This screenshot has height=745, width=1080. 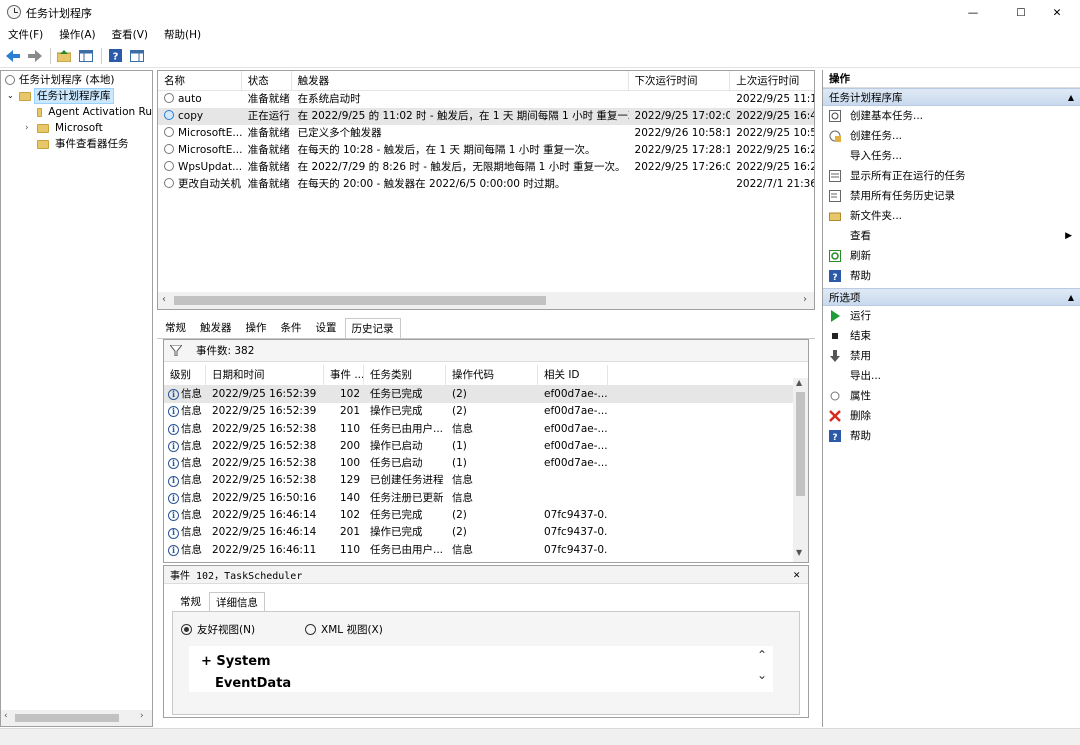 What do you see at coordinates (762, 655) in the screenshot?
I see `chevron-up-icon: ⌃` at bounding box center [762, 655].